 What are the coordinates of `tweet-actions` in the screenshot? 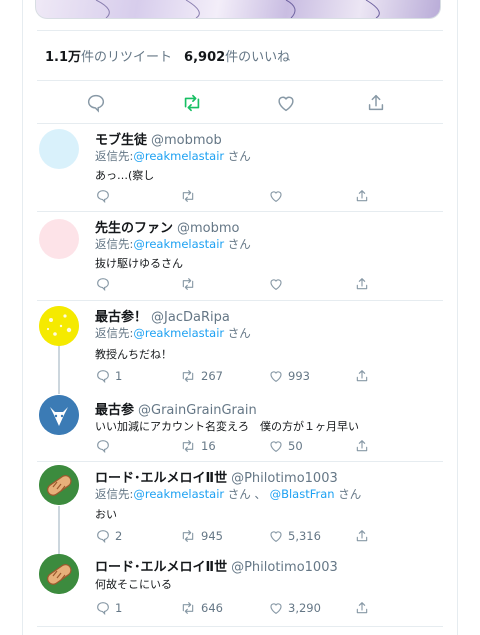 It's located at (245, 196).